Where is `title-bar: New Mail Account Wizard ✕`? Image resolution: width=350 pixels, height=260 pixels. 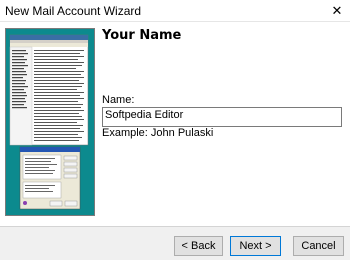
title-bar: New Mail Account Wizard ✕ is located at coordinates (175, 11).